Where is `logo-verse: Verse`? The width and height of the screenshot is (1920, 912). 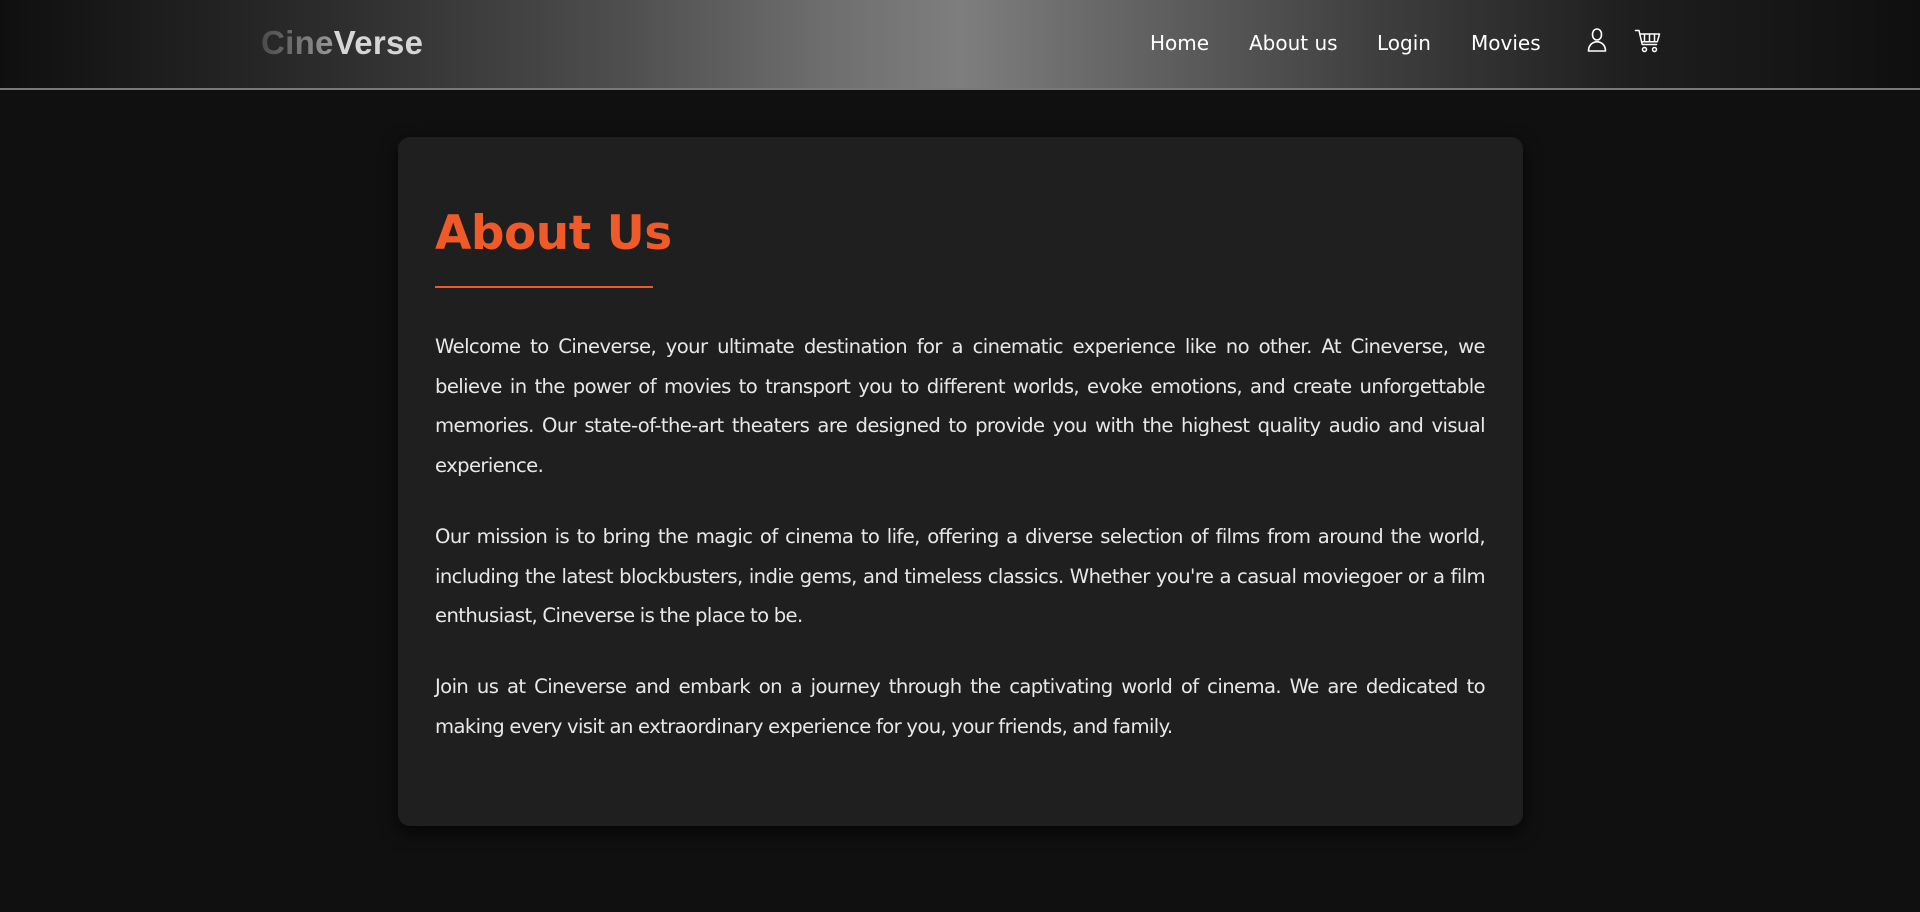 logo-verse: Verse is located at coordinates (378, 42).